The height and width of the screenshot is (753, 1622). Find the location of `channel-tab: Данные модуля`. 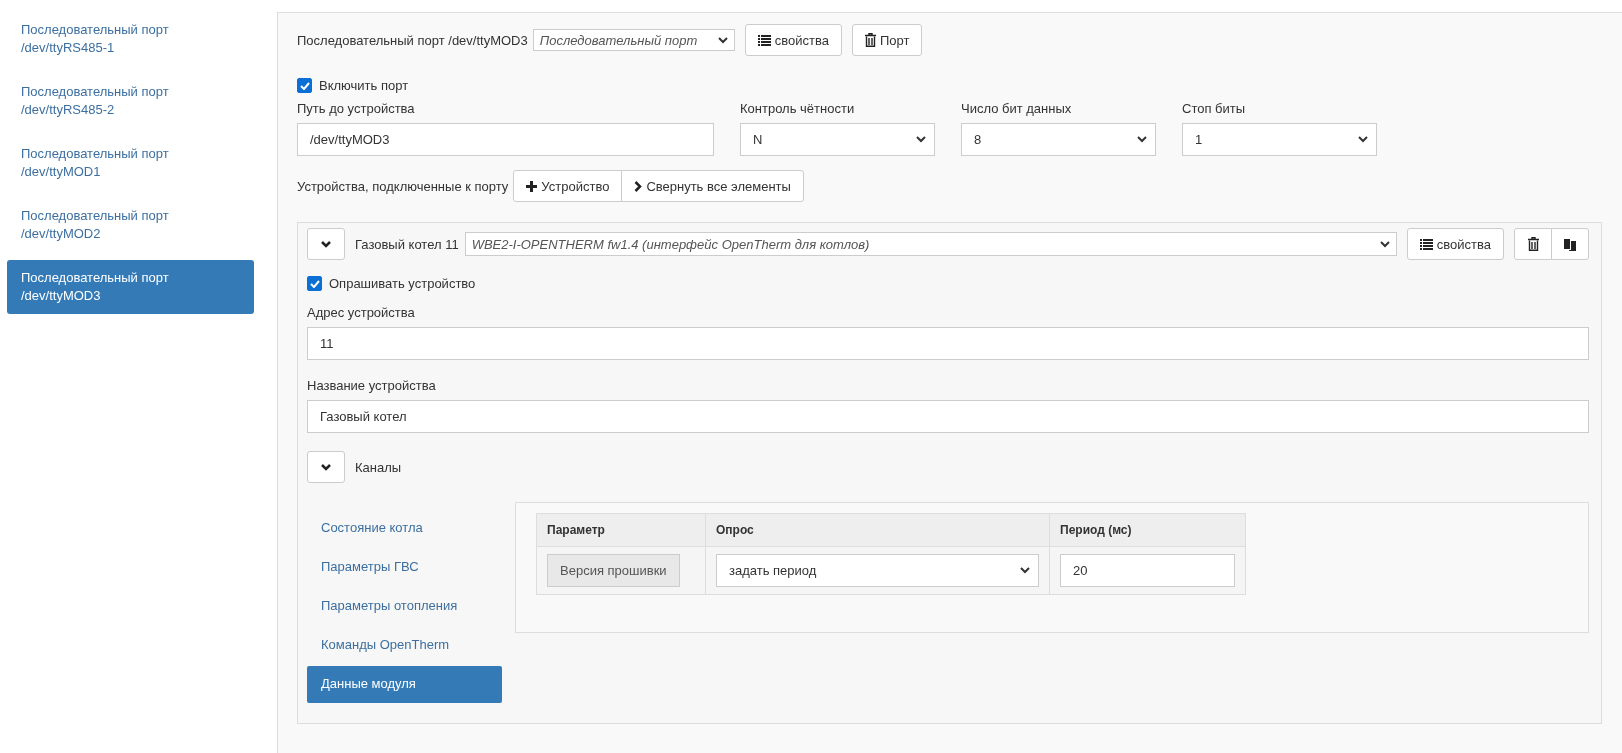

channel-tab: Данные модуля is located at coordinates (404, 684).